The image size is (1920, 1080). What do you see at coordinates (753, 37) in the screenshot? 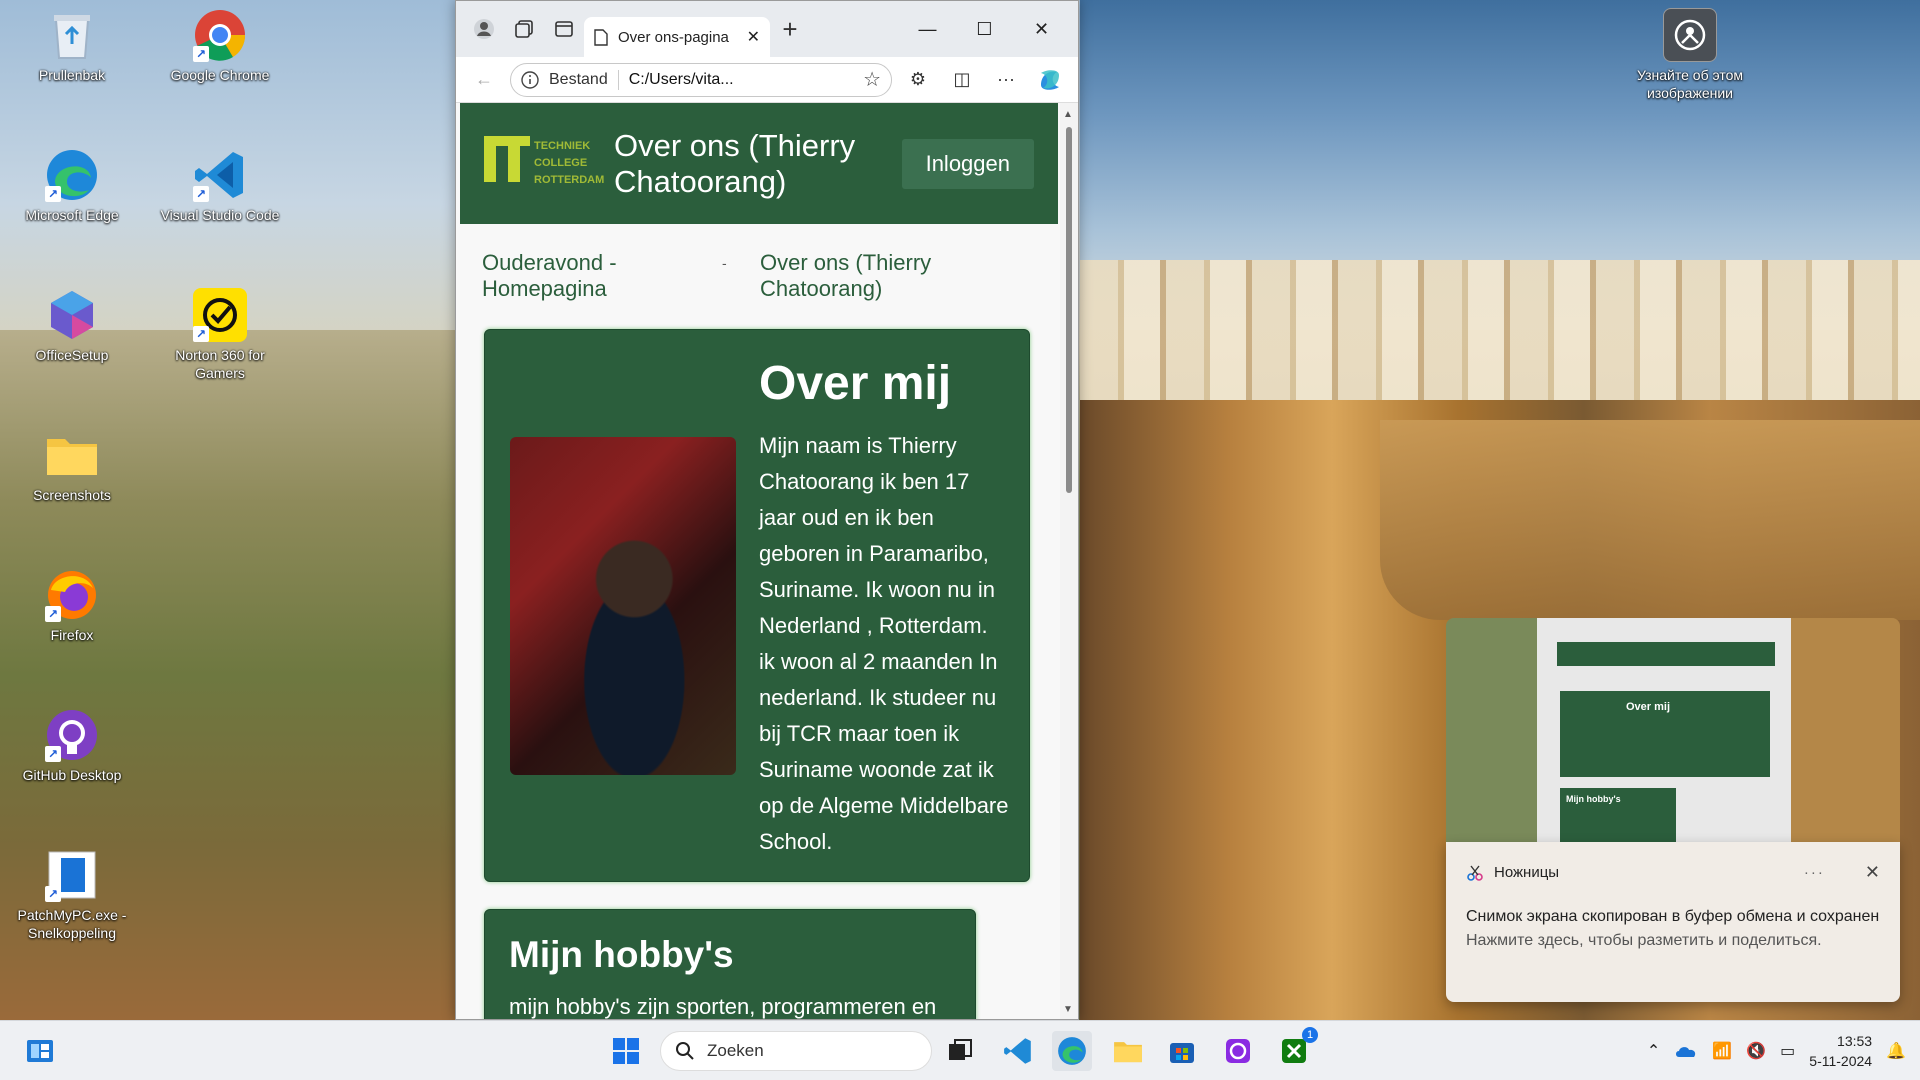
I see `tab-close-icon: ✕` at bounding box center [753, 37].